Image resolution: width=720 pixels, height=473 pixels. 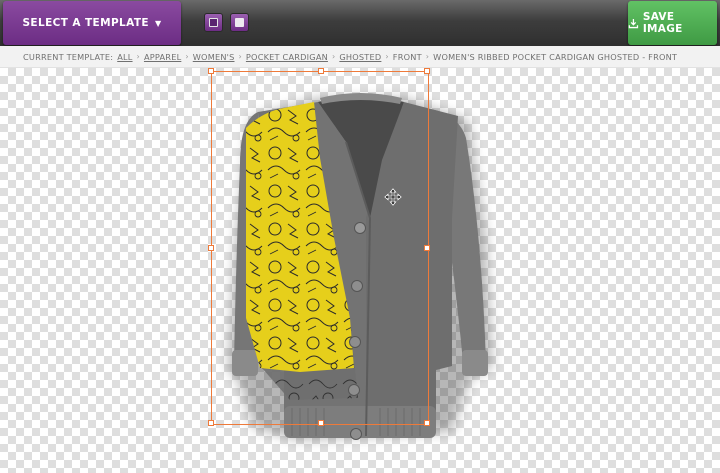 I want to click on dark-square-icon, so click(x=213, y=22).